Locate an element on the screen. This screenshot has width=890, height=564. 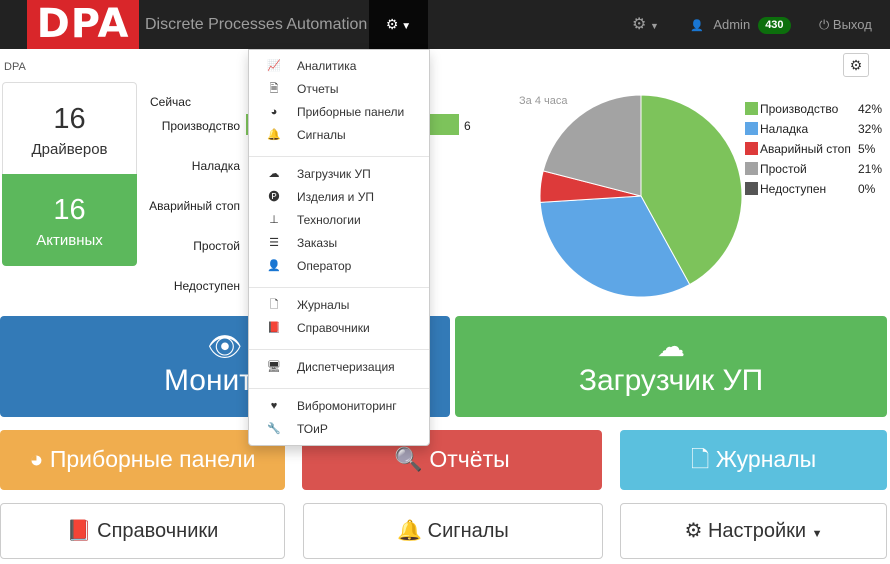
menu-item: 👤 Оператор is located at coordinates (339, 266).